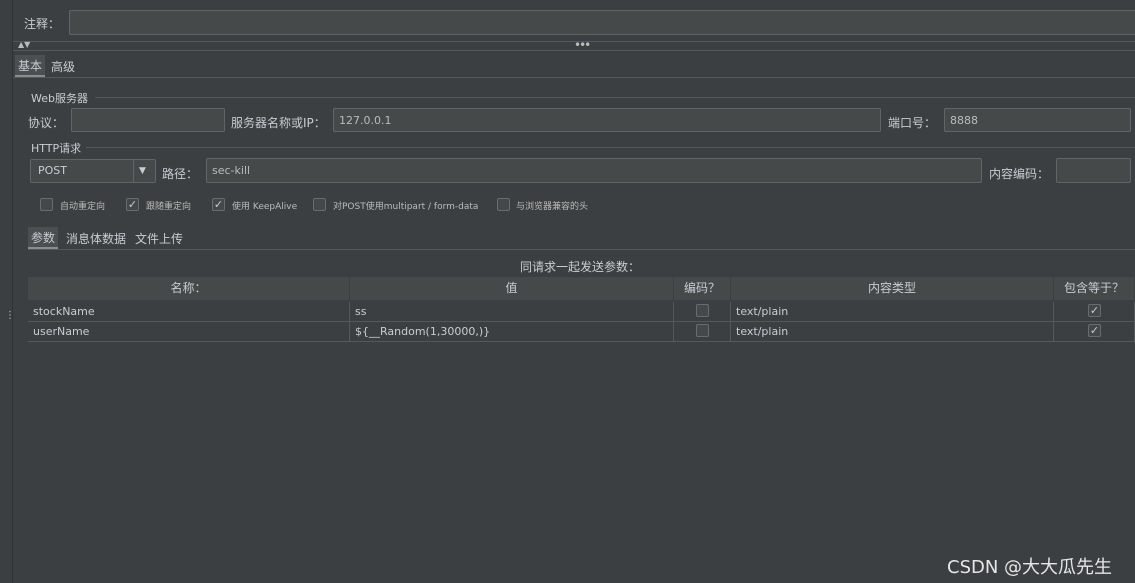 This screenshot has width=1135, height=583. Describe the element at coordinates (512, 288) in the screenshot. I see `column-header-value: 值` at that location.